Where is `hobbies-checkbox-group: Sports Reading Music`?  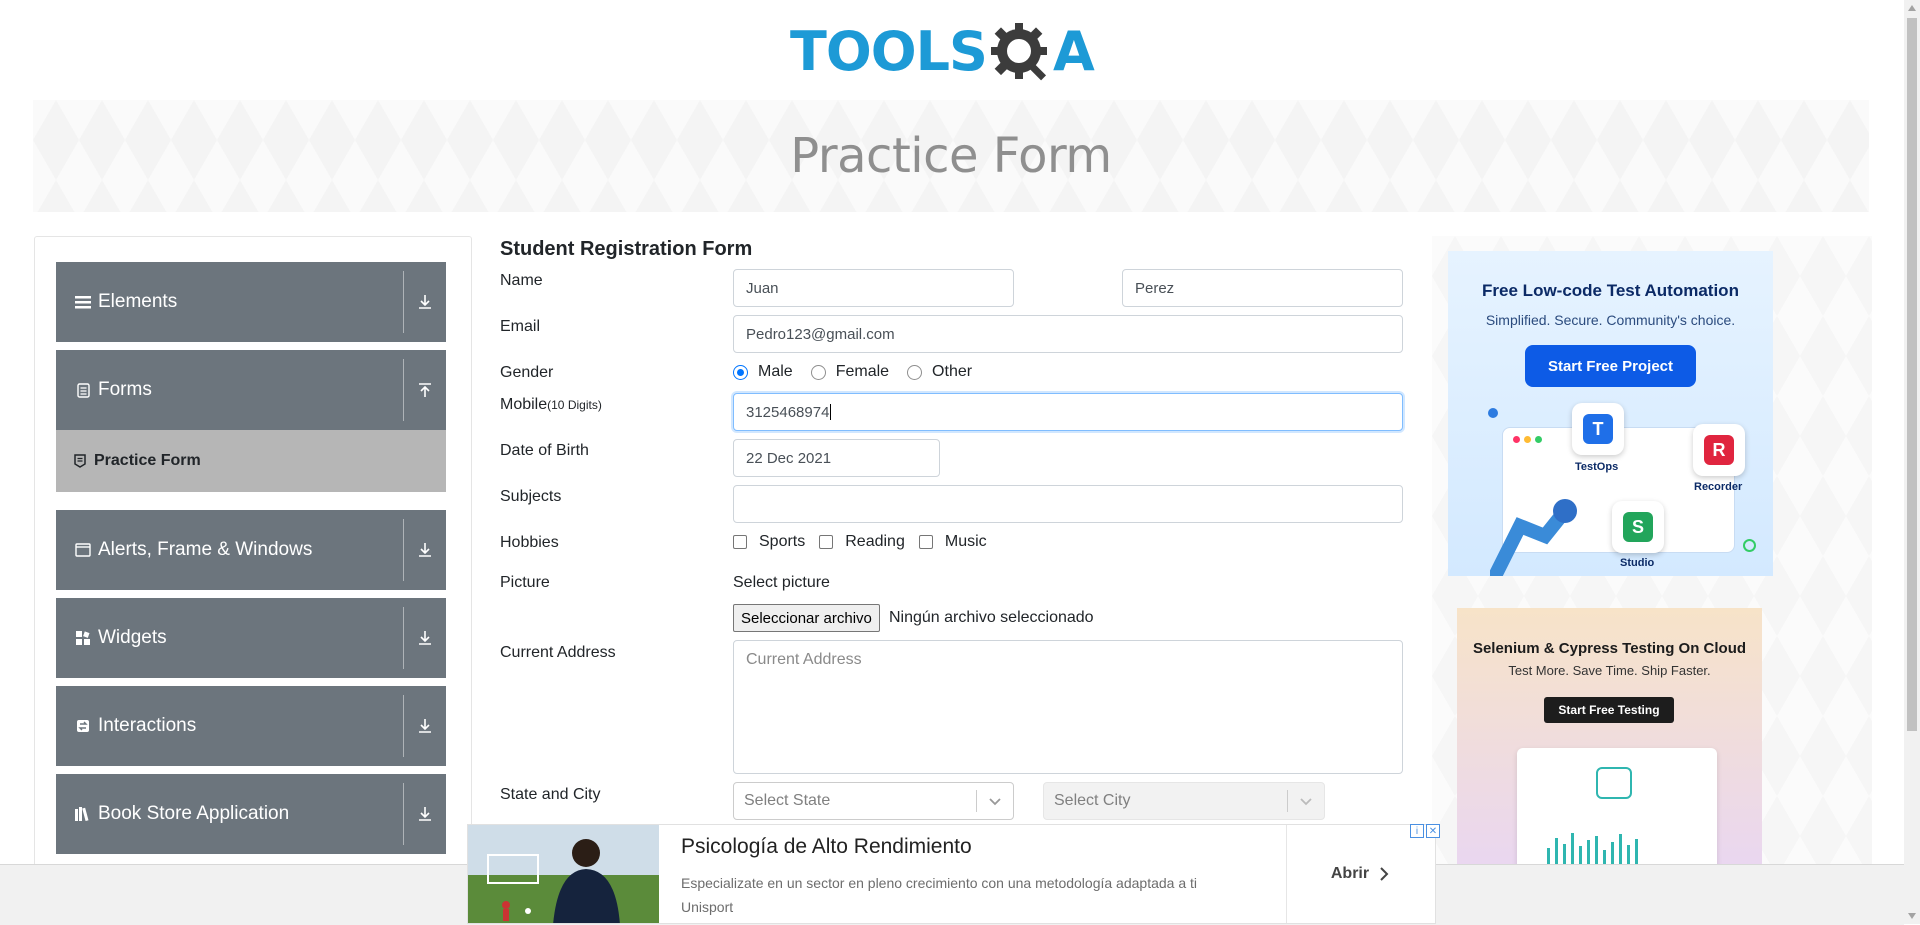 hobbies-checkbox-group: Sports Reading Music is located at coordinates (869, 542).